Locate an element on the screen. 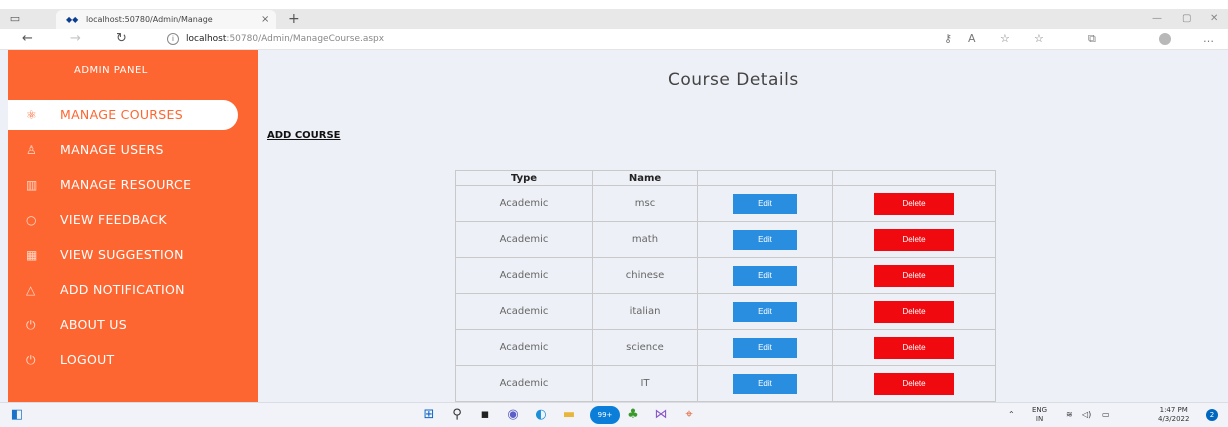  user-icon: ♙ is located at coordinates (32, 150).